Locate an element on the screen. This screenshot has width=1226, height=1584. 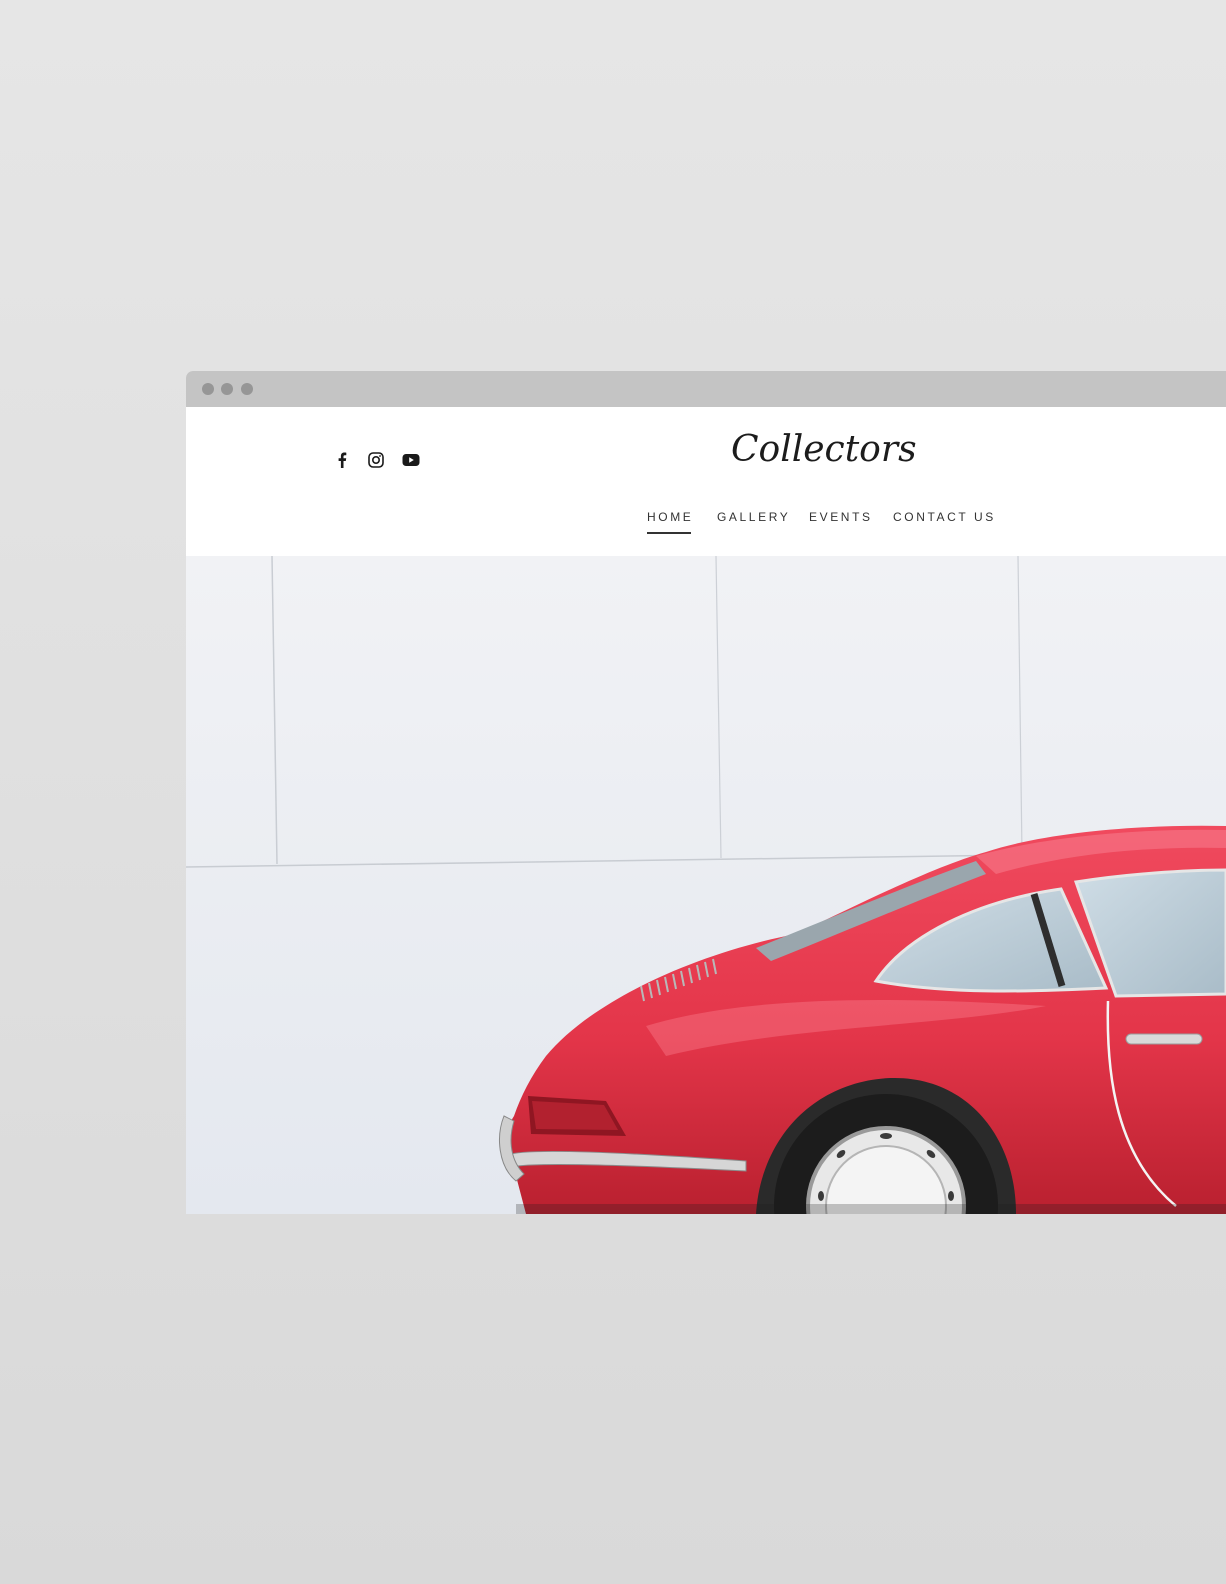
browser-titlebar is located at coordinates (706, 389).